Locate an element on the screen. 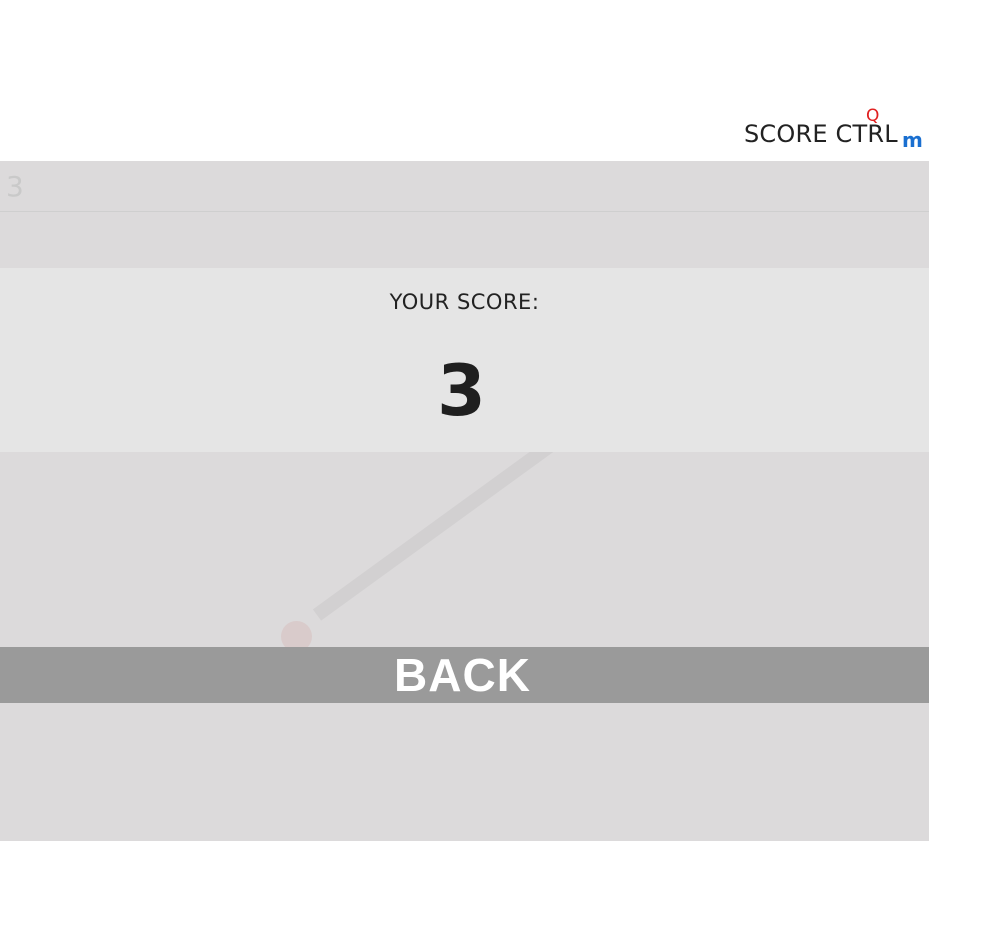  brand-logo: SCORE CTRL Q m is located at coordinates (839, 133).